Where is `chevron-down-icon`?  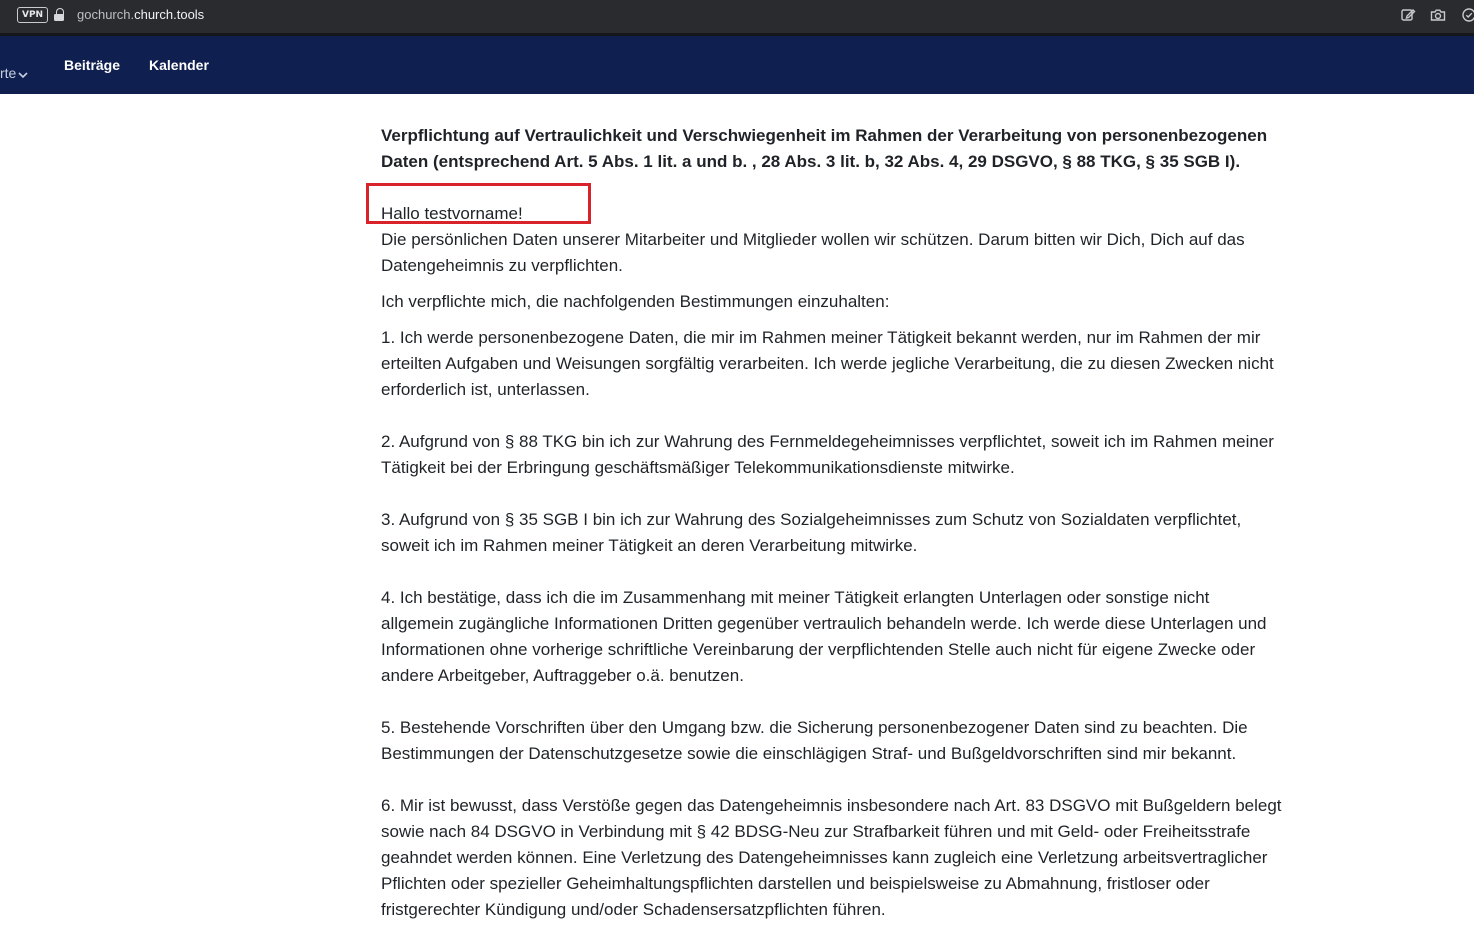
chevron-down-icon is located at coordinates (23, 74).